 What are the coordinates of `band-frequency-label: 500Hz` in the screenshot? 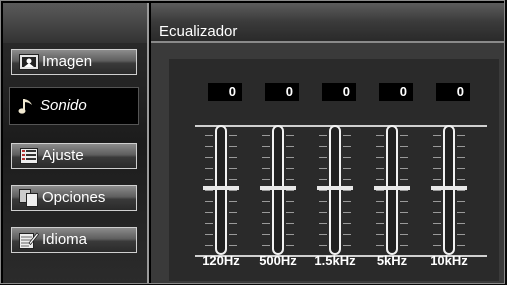 It's located at (278, 260).